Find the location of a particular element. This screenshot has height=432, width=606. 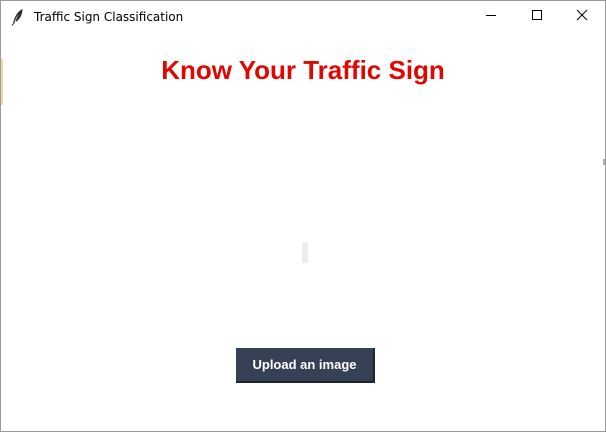

window-title: Traffic Sign Classification is located at coordinates (109, 17).